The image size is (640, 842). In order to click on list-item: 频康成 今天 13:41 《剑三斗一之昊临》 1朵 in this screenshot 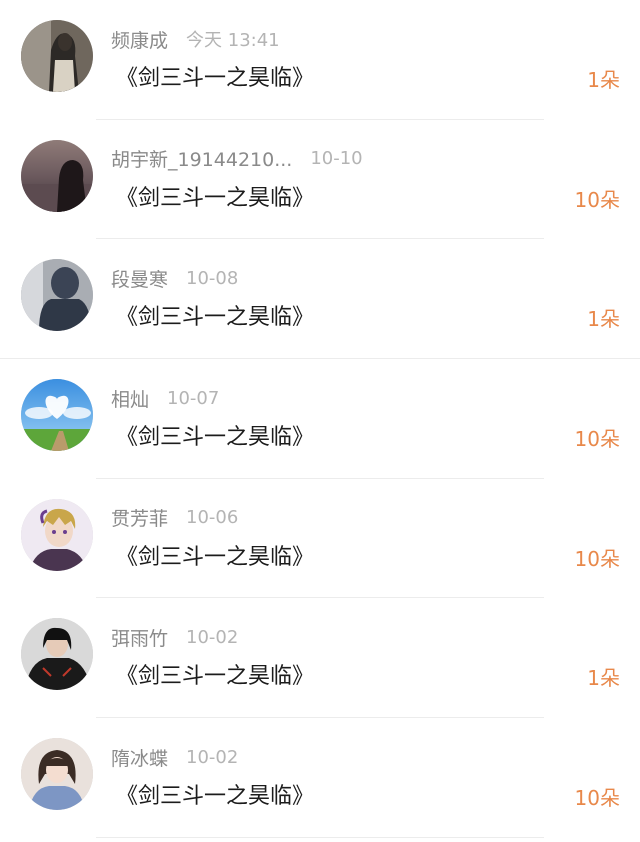, I will do `click(320, 60)`.